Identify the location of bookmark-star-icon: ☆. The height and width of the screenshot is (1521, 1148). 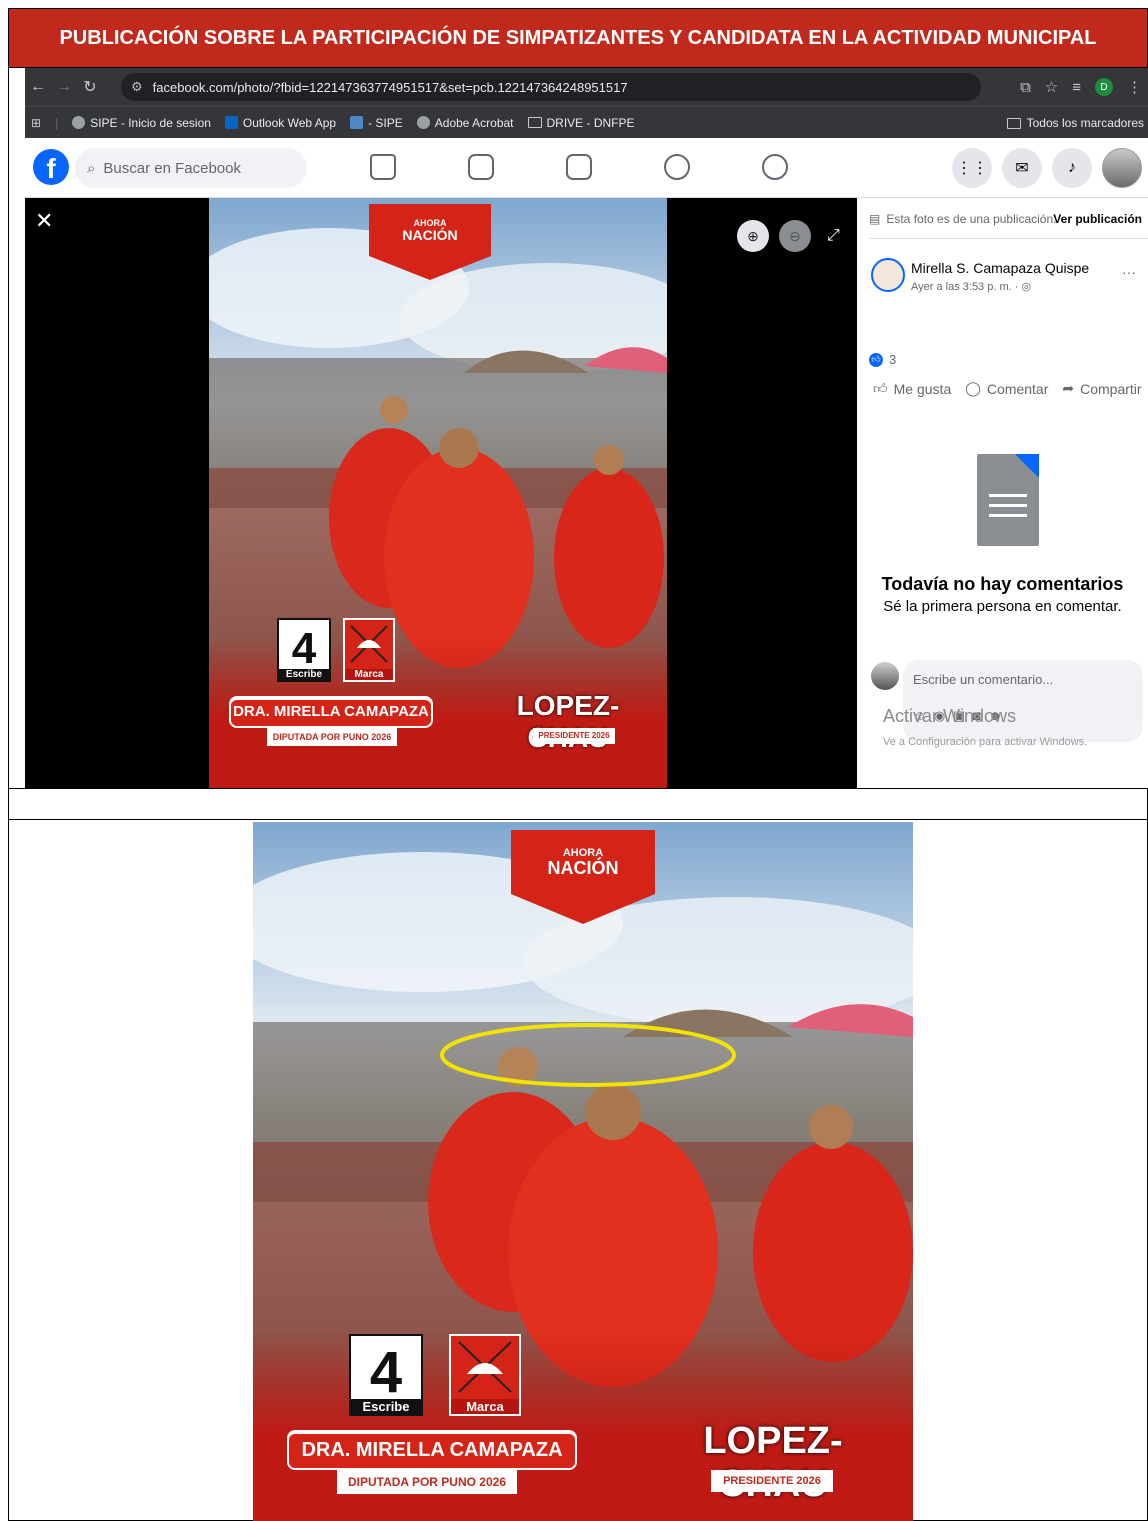
(1051, 87).